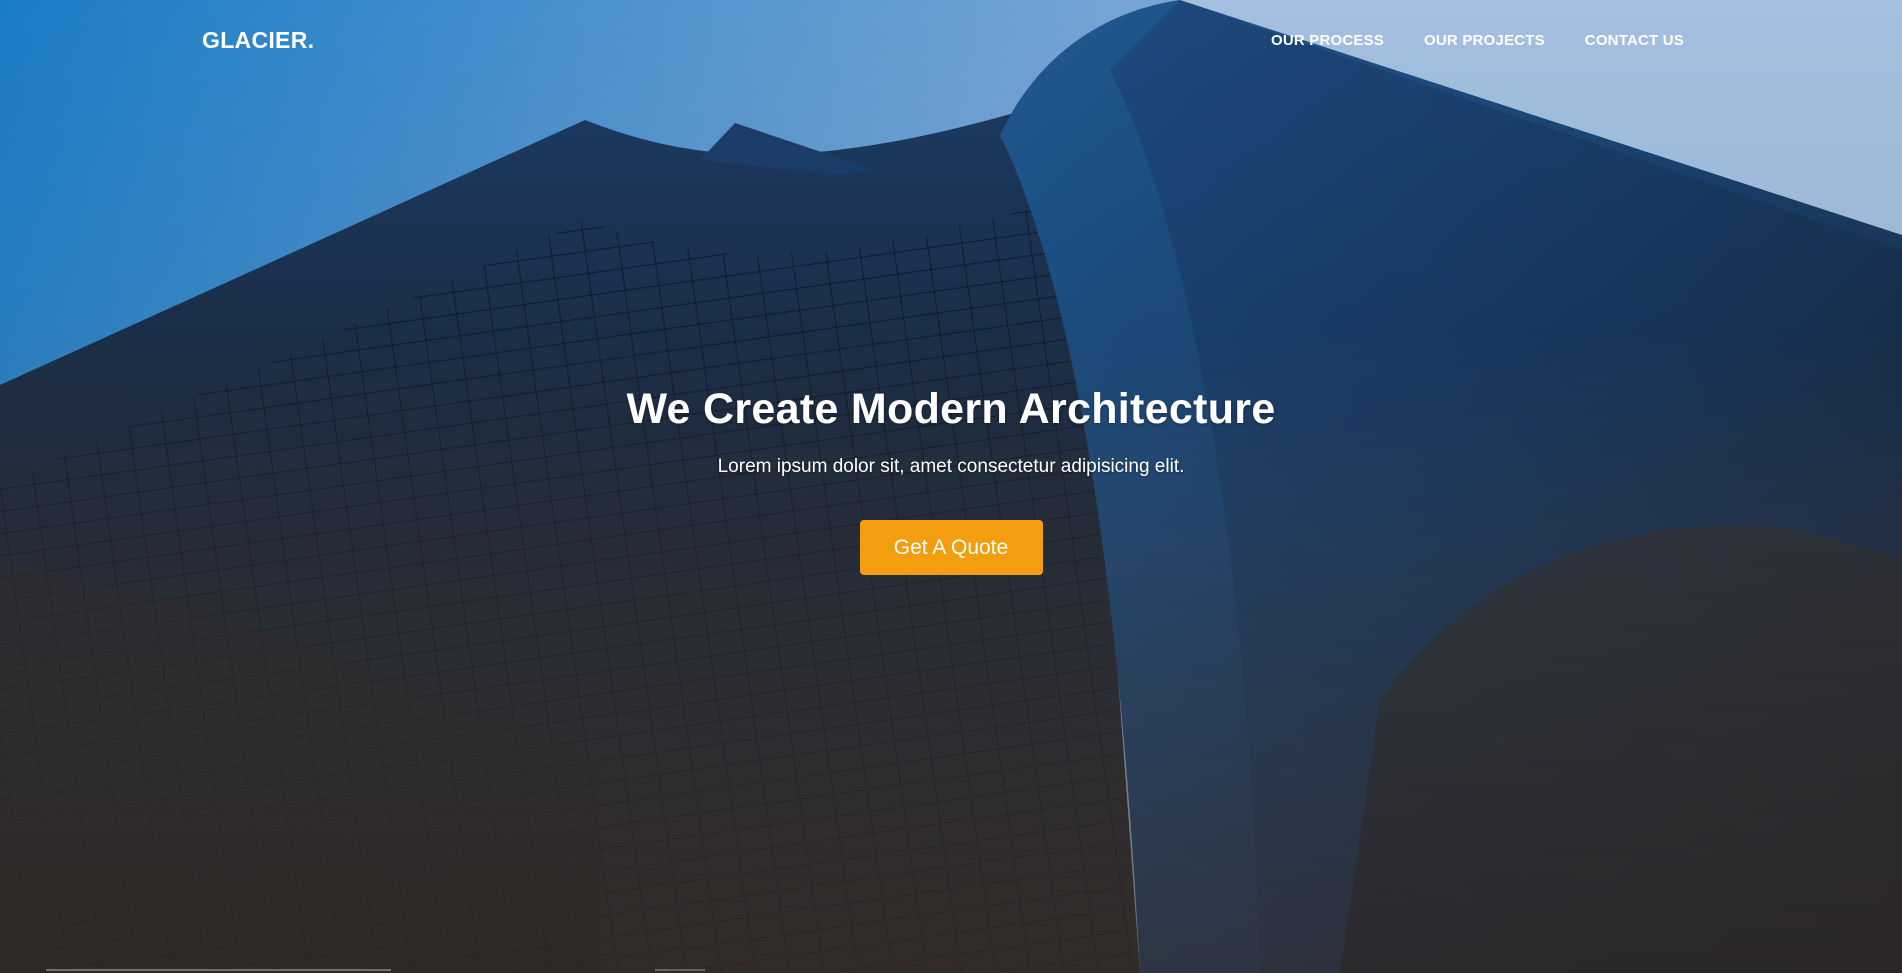 The image size is (1902, 973). What do you see at coordinates (1634, 40) in the screenshot?
I see `nav-link-contact-us: CONTACT US` at bounding box center [1634, 40].